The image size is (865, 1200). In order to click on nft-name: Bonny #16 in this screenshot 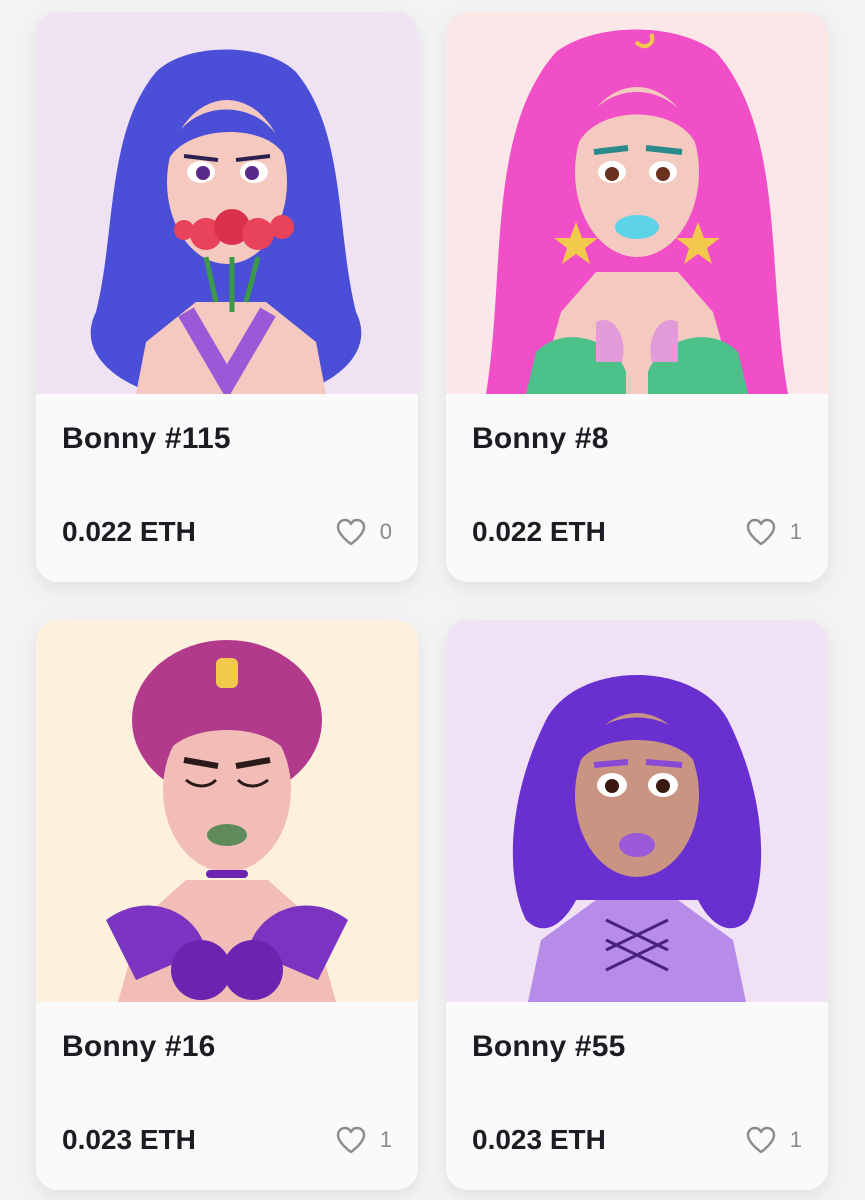, I will do `click(139, 1047)`.